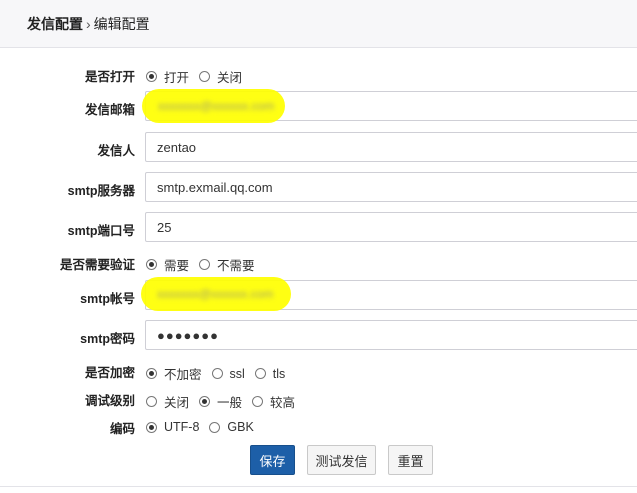 This screenshot has height=493, width=637. I want to click on need-auth-radio-group: 需要 不需要, so click(205, 264).